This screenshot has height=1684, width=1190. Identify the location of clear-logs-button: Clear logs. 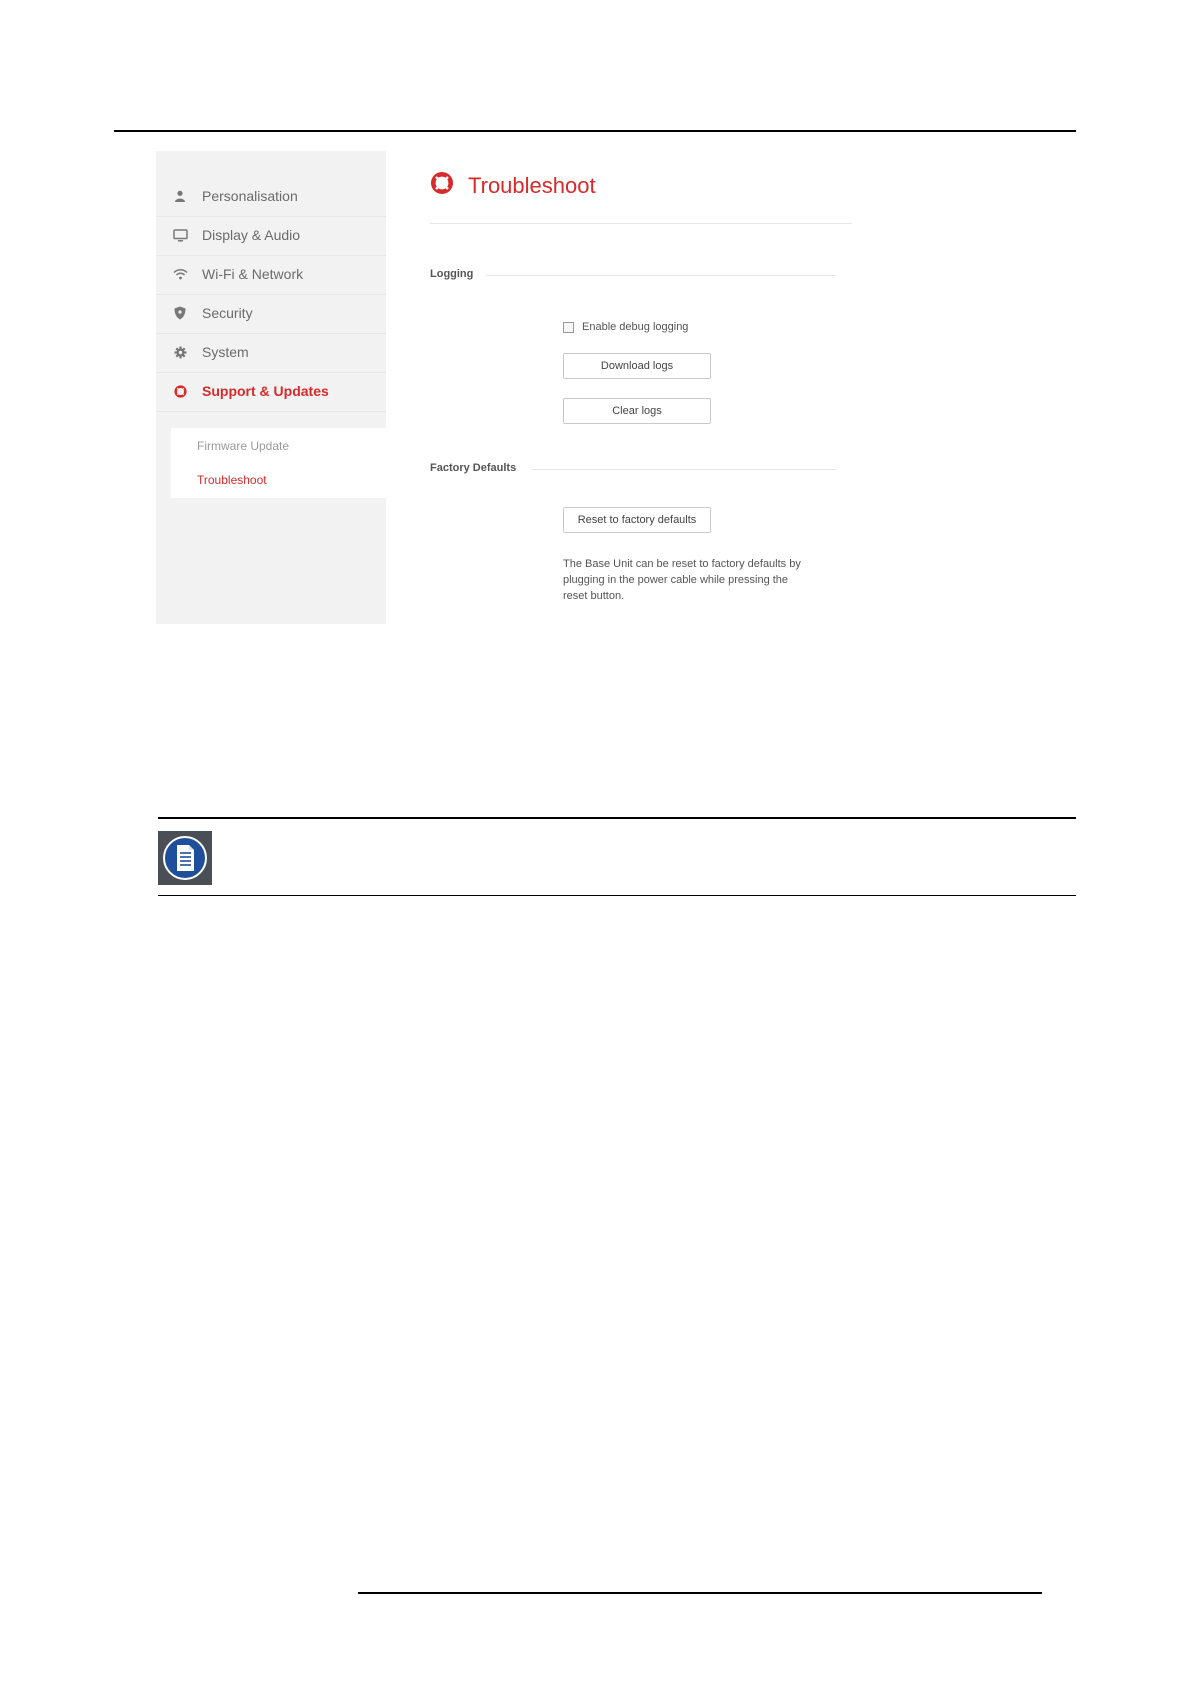
(637, 411).